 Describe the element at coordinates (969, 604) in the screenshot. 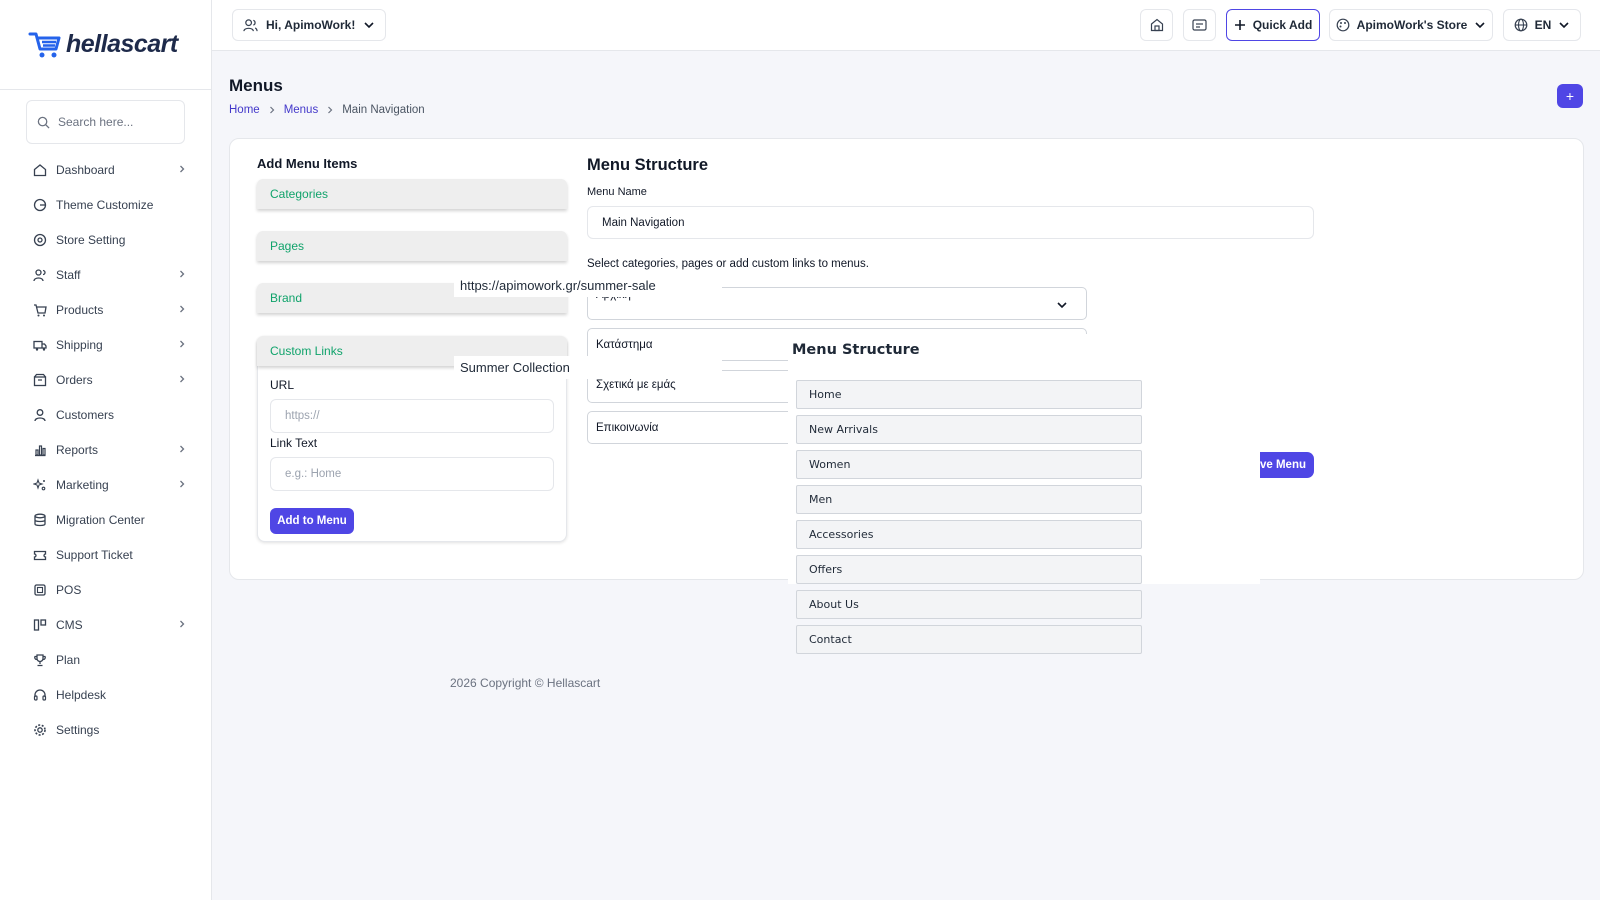

I see `overlay-menu-item: About Us` at that location.